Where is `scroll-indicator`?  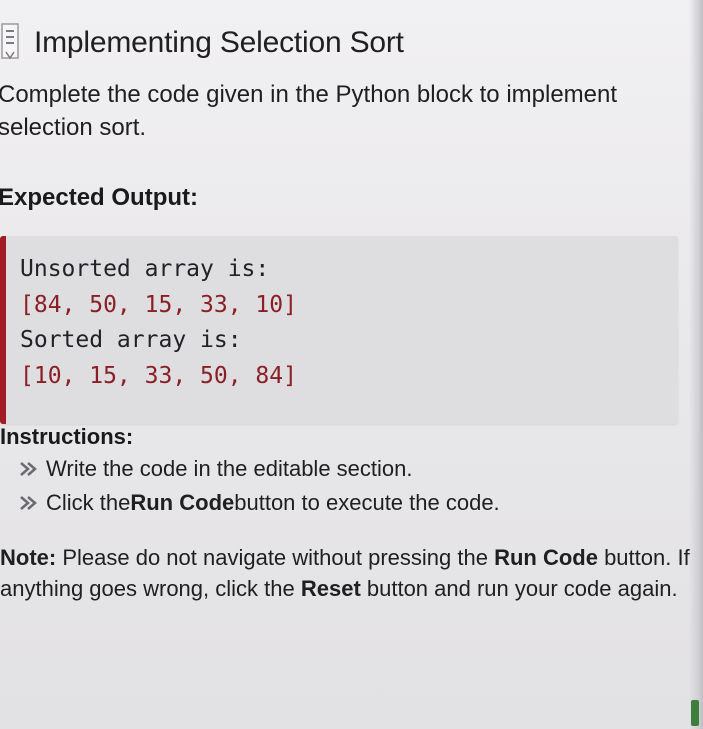 scroll-indicator is located at coordinates (695, 713).